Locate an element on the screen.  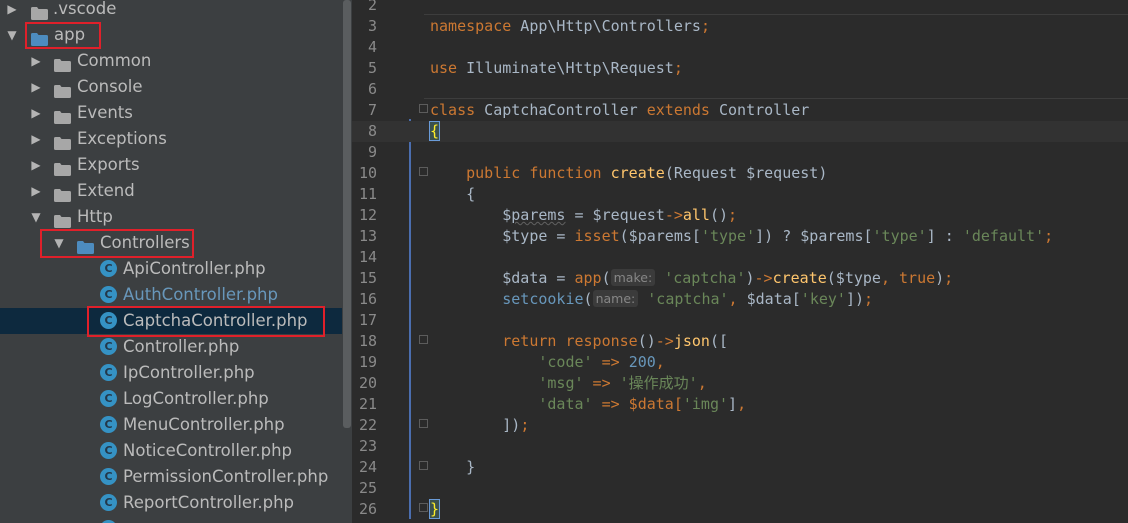
tree-item-http: ▼ Http is located at coordinates (171, 217).